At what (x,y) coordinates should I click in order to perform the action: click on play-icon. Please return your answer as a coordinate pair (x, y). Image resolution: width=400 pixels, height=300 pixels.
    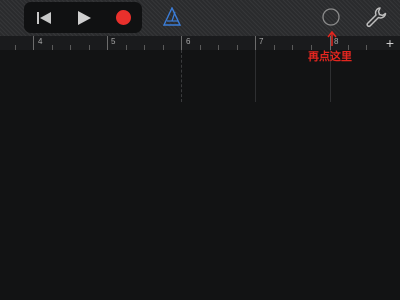
    Looking at the image, I should click on (84, 17).